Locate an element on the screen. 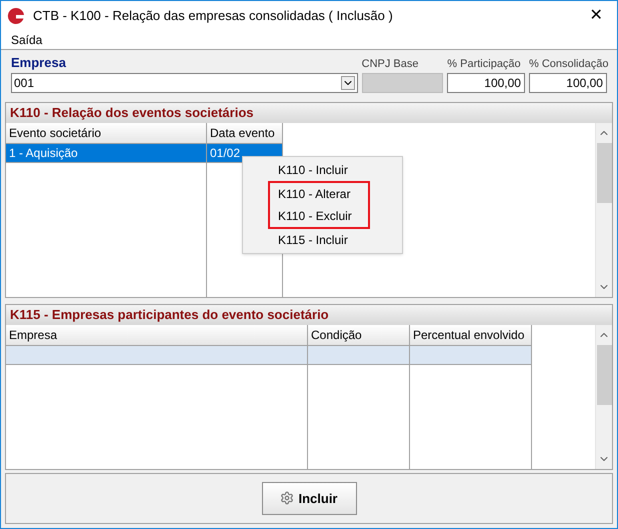 The height and width of the screenshot is (529, 618). include-button: Incluir is located at coordinates (309, 498).